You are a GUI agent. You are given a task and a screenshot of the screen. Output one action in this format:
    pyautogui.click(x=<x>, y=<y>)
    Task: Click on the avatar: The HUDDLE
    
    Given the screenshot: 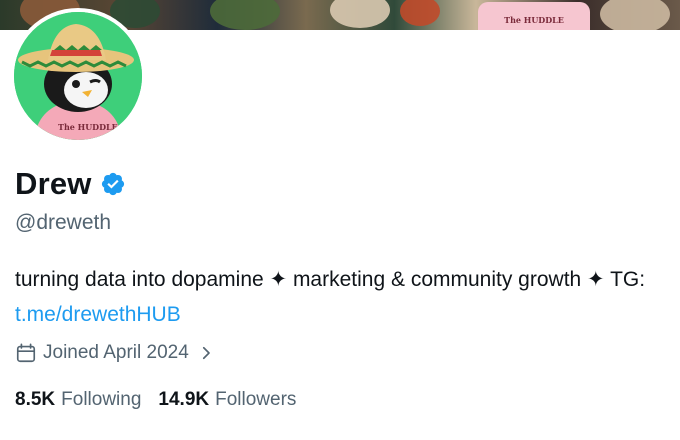 What is the action you would take?
    pyautogui.click(x=78, y=76)
    